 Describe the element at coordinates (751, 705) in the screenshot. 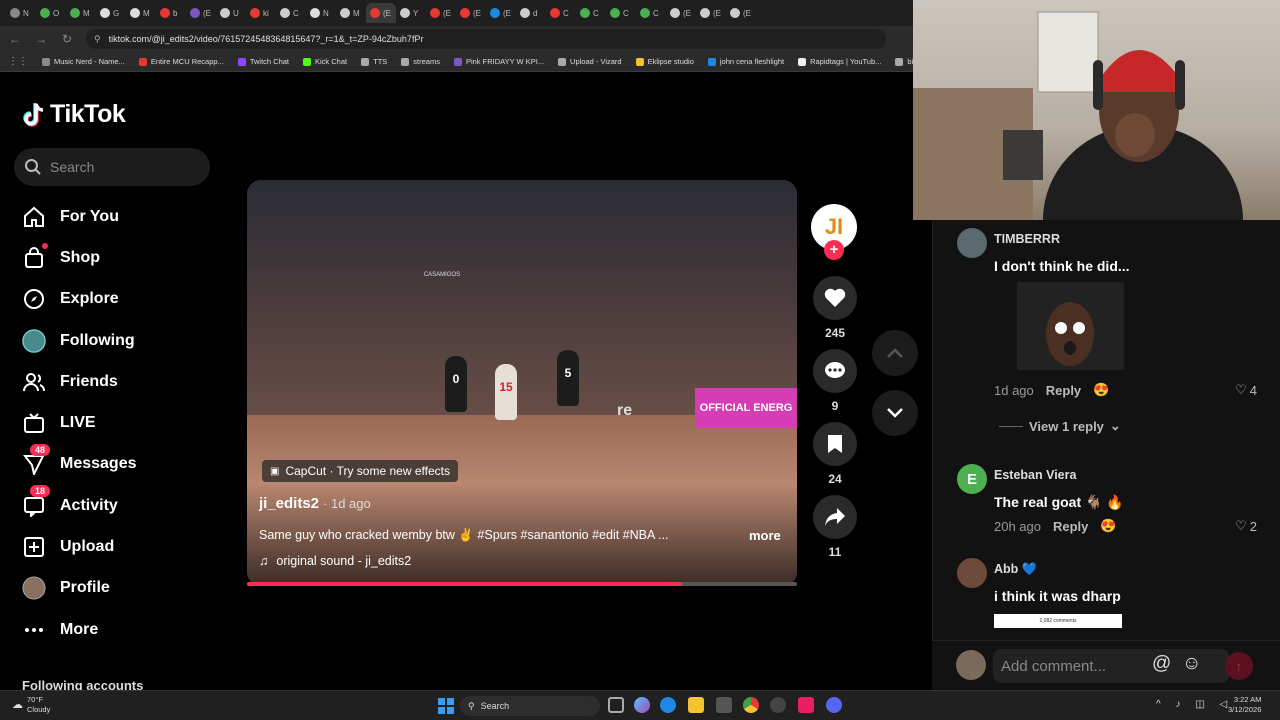

I see `chrome-icon` at that location.